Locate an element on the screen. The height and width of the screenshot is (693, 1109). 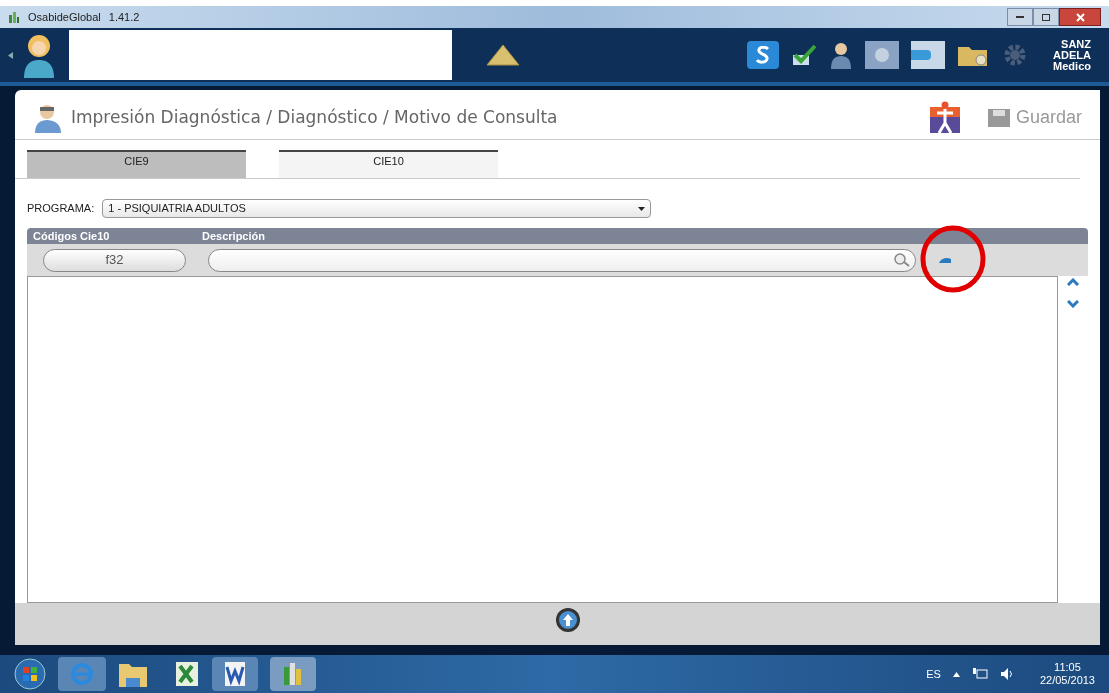
code-filter-field: f32 is located at coordinates (114, 260).